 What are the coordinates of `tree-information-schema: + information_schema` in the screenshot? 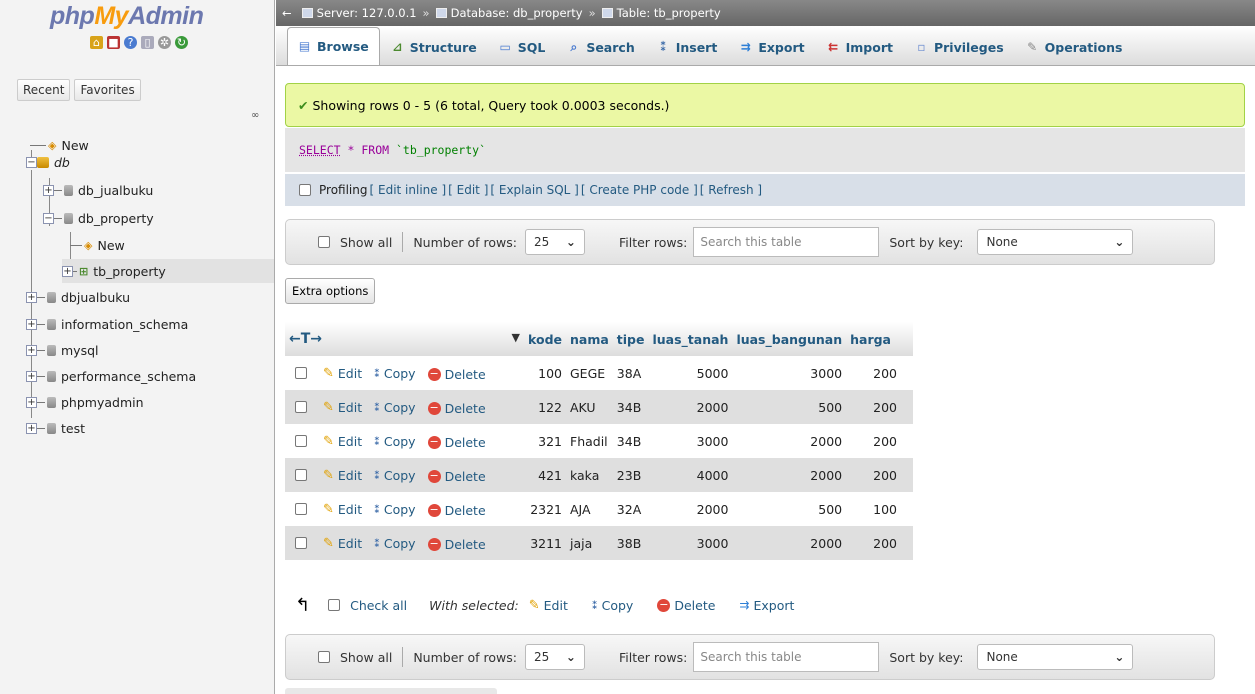 It's located at (107, 324).